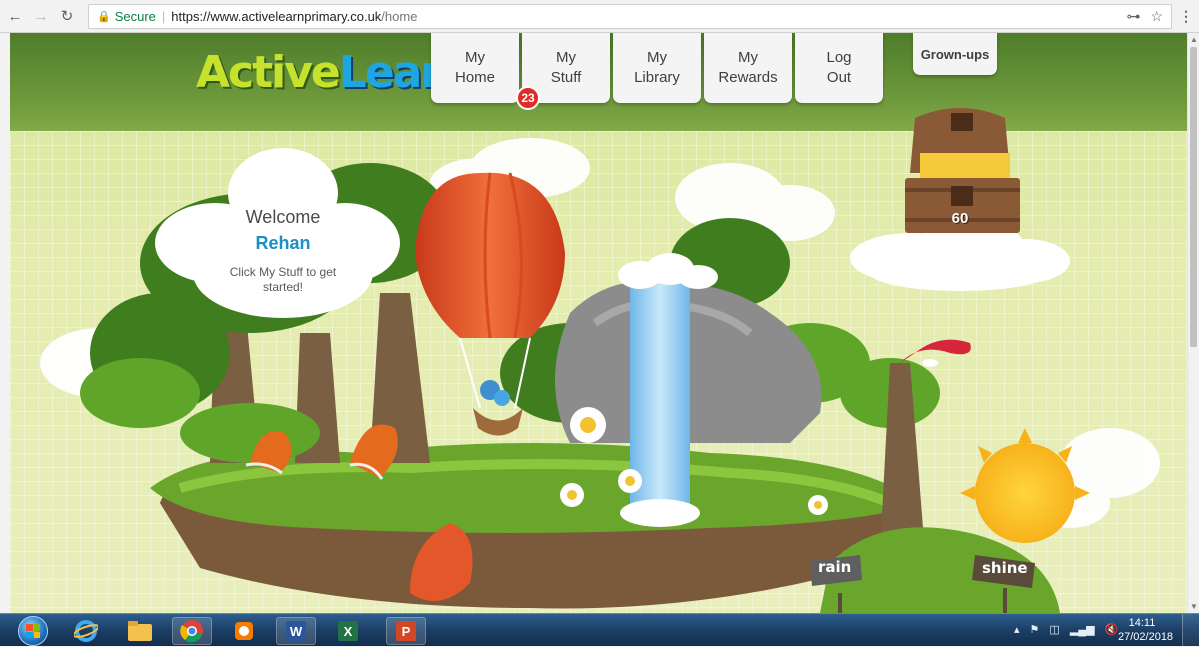 This screenshot has height=647, width=1199. What do you see at coordinates (1133, 16) in the screenshot?
I see `key-icon: ⊶` at bounding box center [1133, 16].